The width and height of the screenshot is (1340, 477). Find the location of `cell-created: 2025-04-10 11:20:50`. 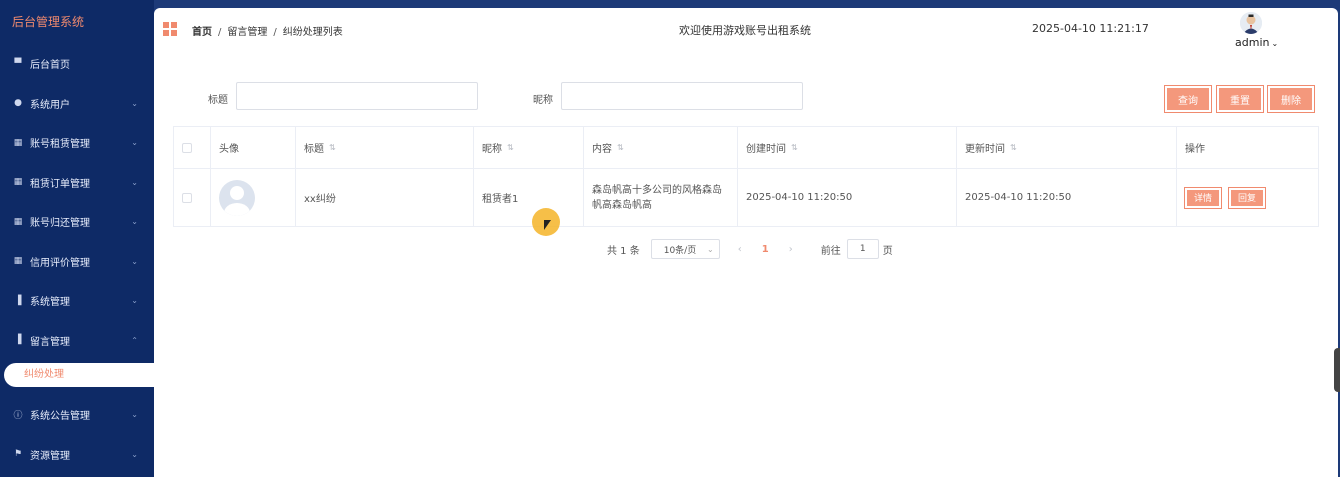

cell-created: 2025-04-10 11:20:50 is located at coordinates (847, 197).